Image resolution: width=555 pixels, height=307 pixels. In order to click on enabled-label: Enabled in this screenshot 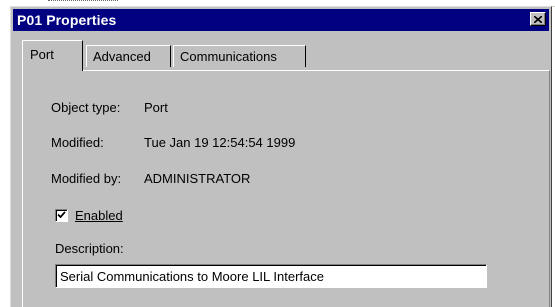, I will do `click(99, 215)`.